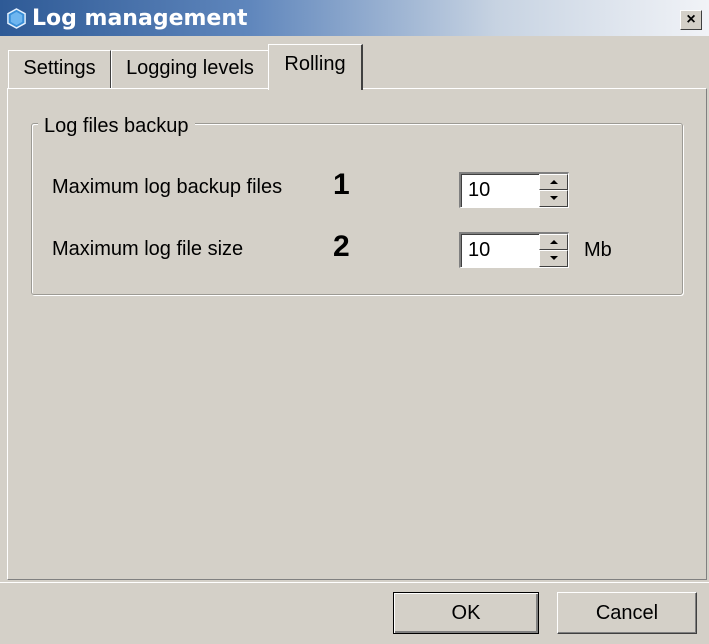  What do you see at coordinates (341, 246) in the screenshot?
I see `annotation-marker-2: 2` at bounding box center [341, 246].